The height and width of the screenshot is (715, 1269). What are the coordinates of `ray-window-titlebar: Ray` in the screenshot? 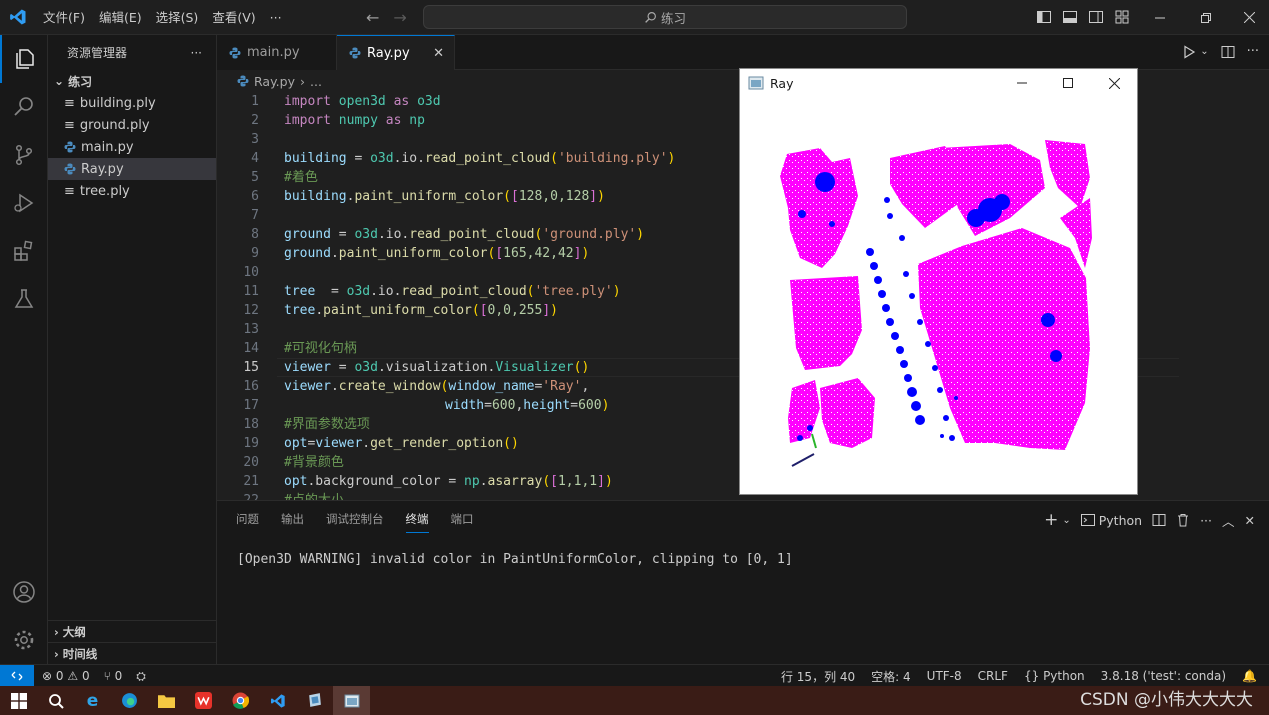 It's located at (938, 83).